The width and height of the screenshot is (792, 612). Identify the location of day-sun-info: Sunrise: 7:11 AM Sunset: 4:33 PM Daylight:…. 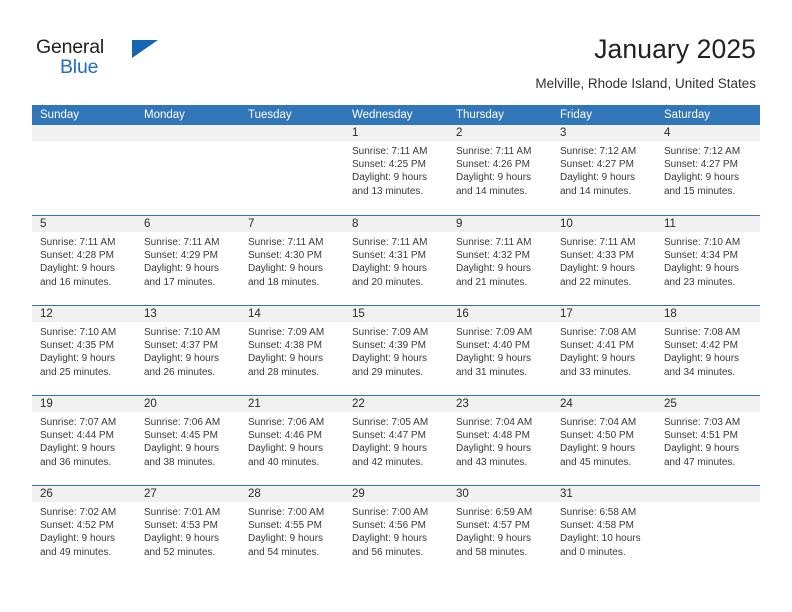
(604, 261).